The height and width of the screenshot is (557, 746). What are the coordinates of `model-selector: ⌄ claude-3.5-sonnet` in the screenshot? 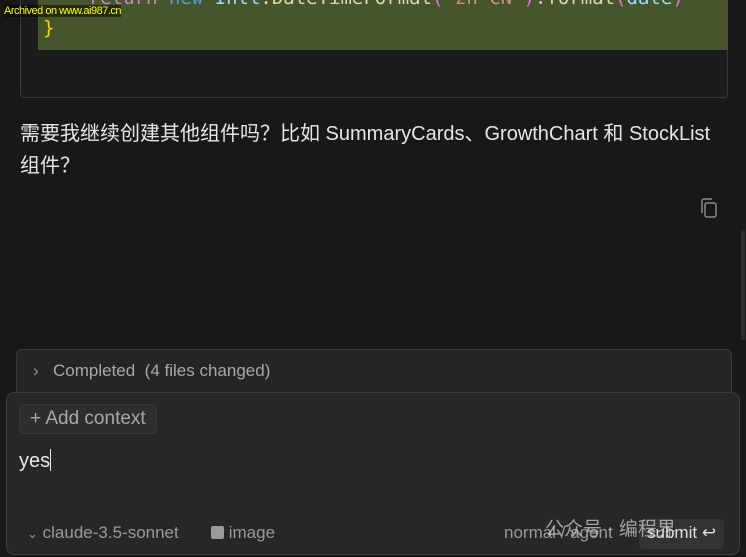 It's located at (103, 533).